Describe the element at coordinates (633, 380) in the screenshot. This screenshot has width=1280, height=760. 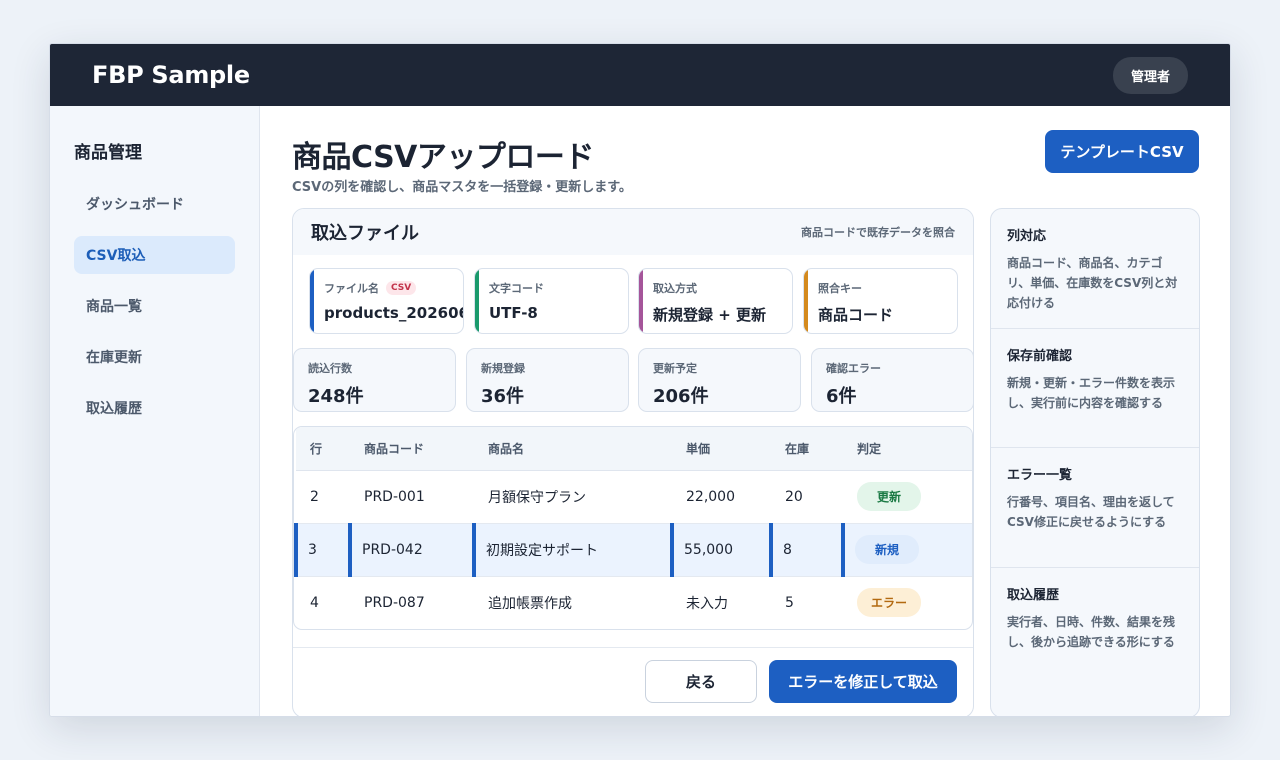
I see `stats-row: 読込行数 248件 新規登録 36件 更新予定 206件 確認エラー 6件` at that location.